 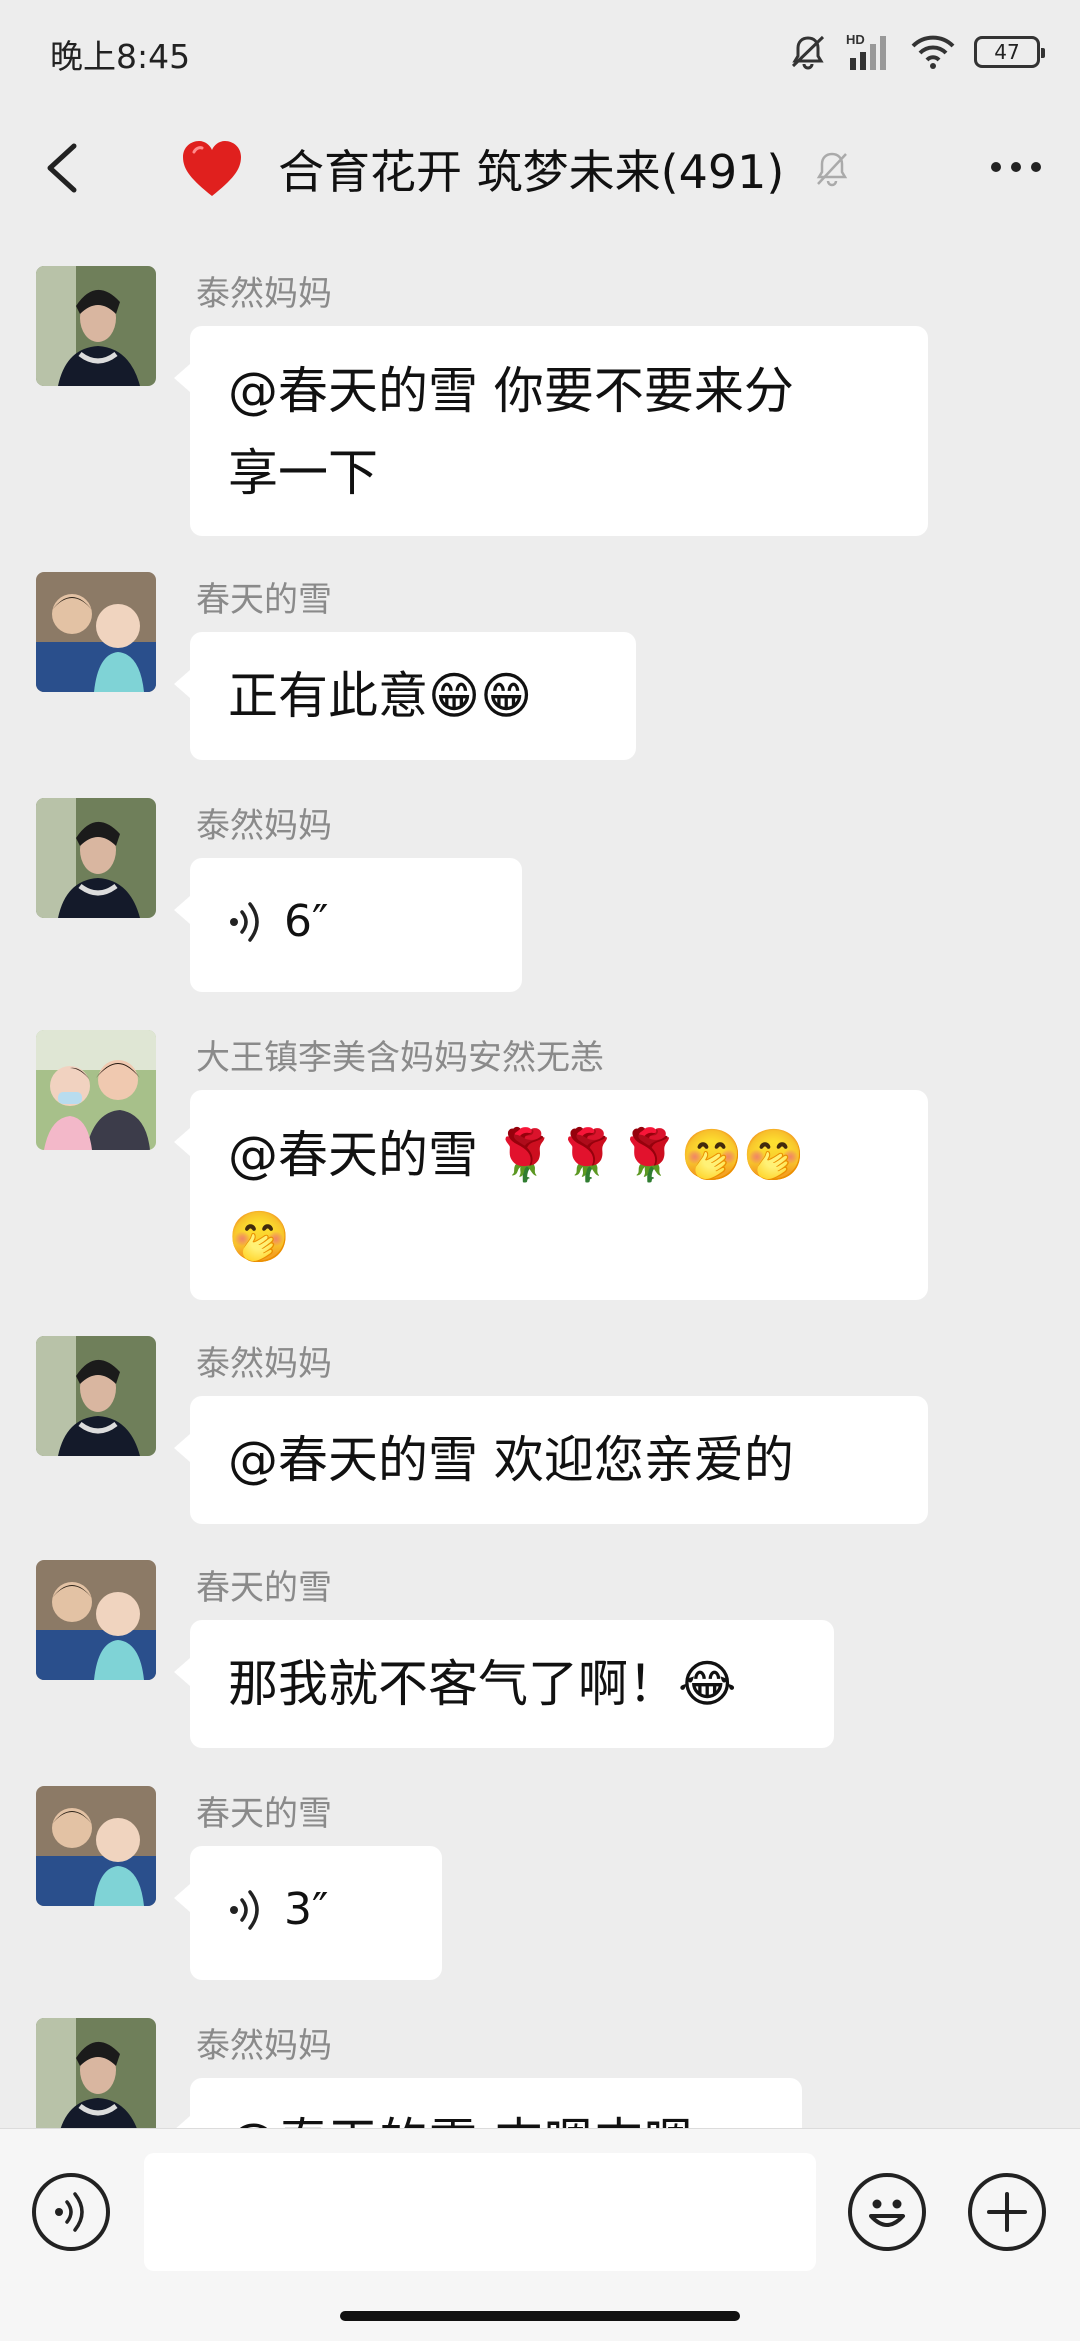 What do you see at coordinates (866, 51) in the screenshot?
I see `signal-icon: HD` at bounding box center [866, 51].